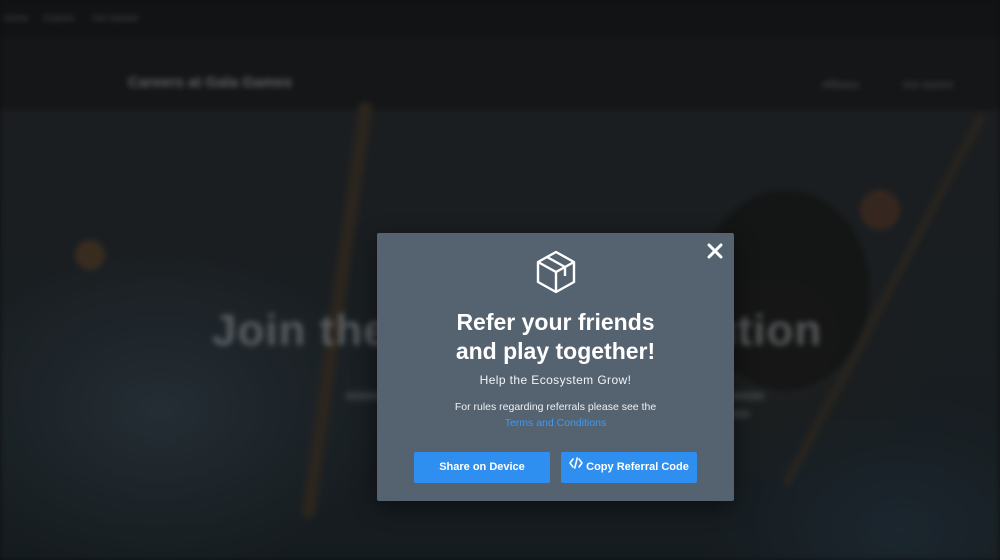 The image size is (1000, 560). I want to click on modal-title-line: and play together!, so click(555, 351).